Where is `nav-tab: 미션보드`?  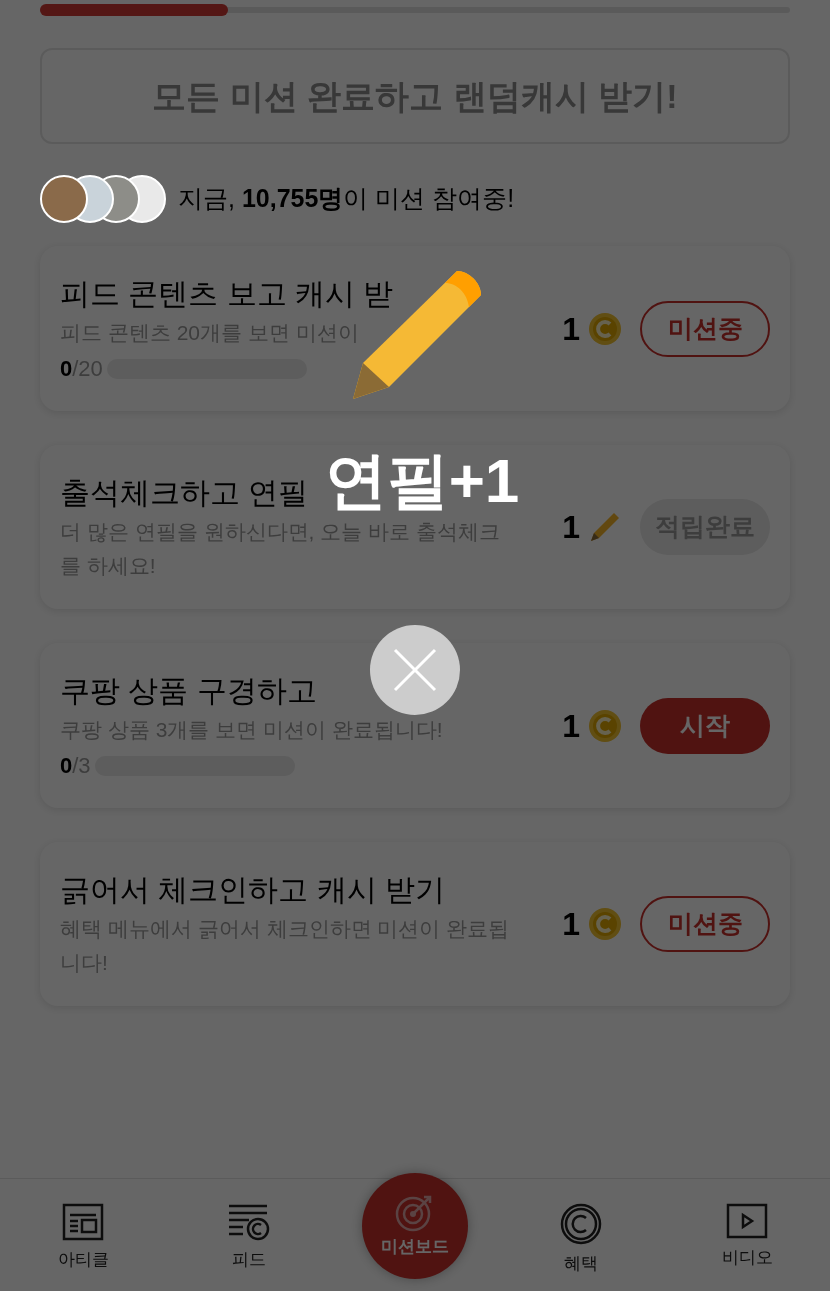 nav-tab: 미션보드 is located at coordinates (415, 1226).